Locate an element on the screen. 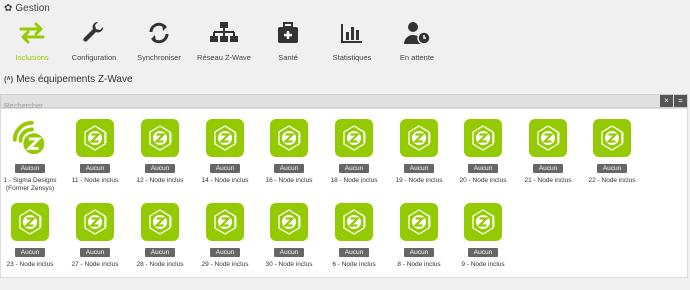  device-name: 1 - Sigma Designs (Former Zensys) is located at coordinates (30, 184).